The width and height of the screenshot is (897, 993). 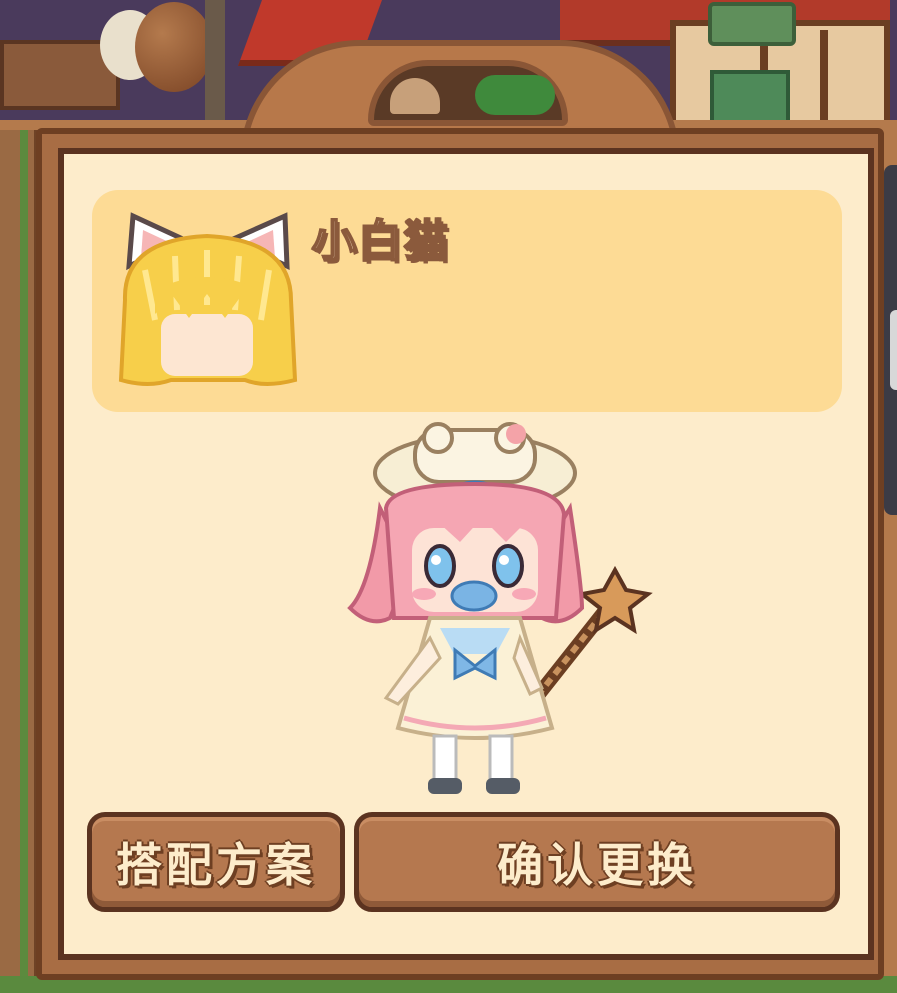 What do you see at coordinates (893, 350) in the screenshot?
I see `side-drawer-handle` at bounding box center [893, 350].